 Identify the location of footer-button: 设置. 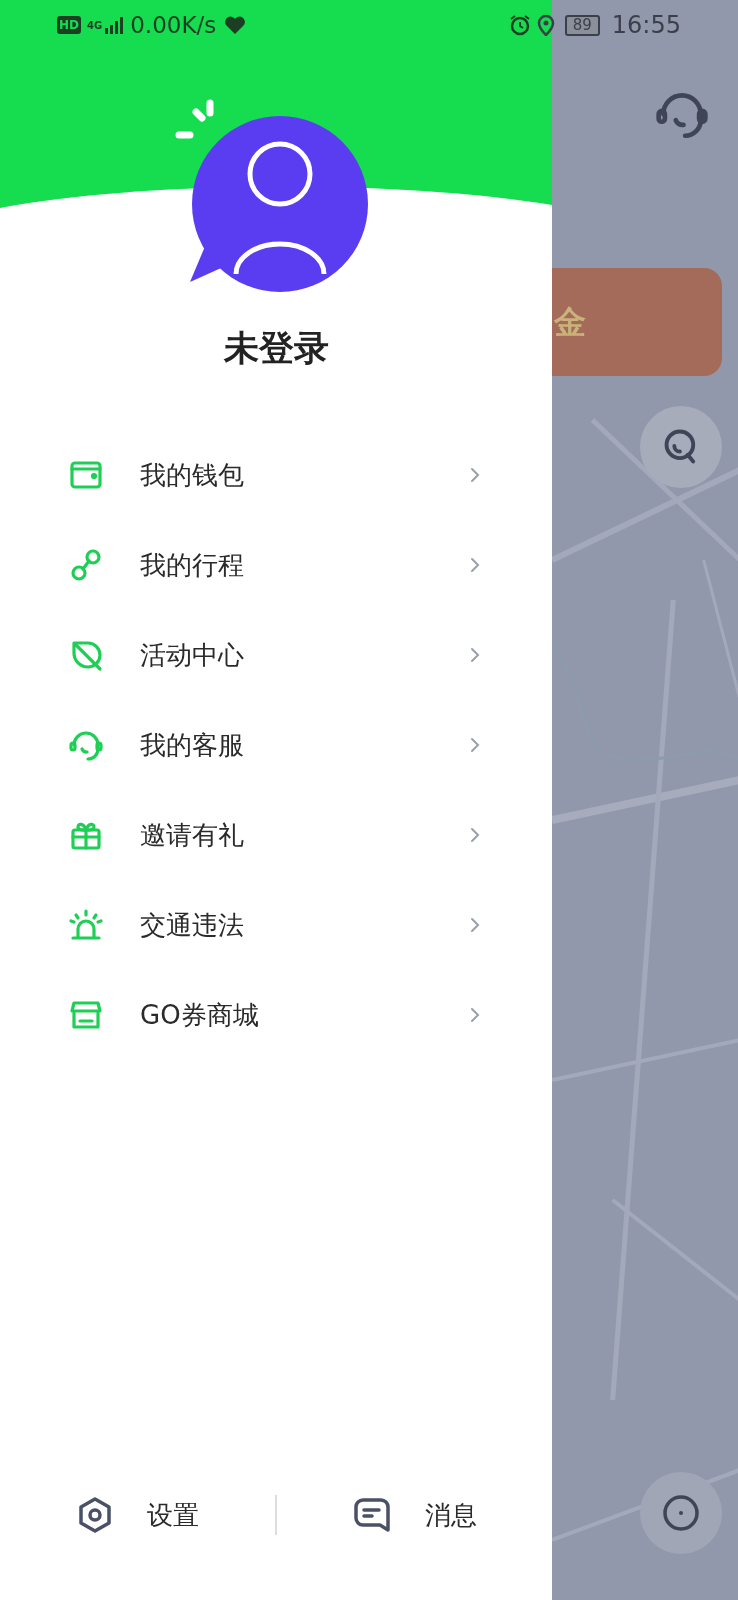
(137, 1515).